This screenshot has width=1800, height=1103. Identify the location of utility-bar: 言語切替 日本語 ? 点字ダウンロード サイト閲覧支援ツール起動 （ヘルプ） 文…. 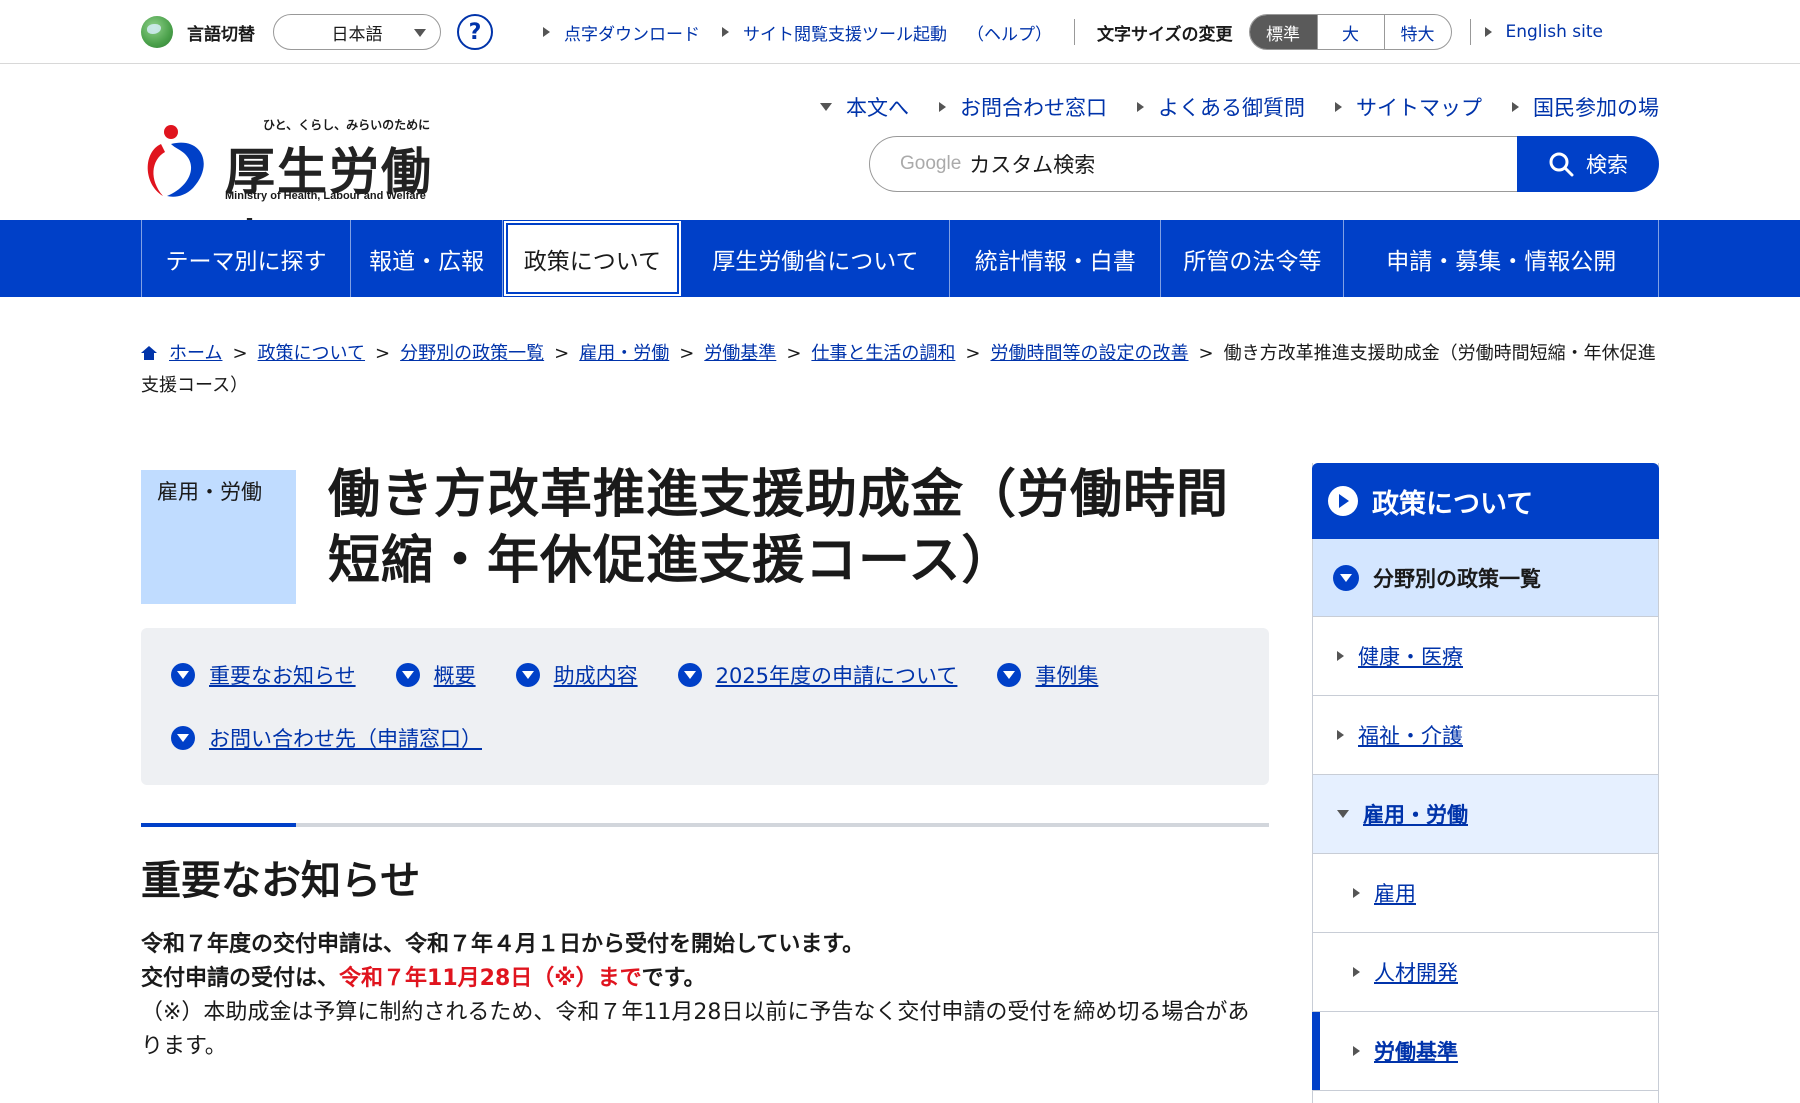
(900, 32).